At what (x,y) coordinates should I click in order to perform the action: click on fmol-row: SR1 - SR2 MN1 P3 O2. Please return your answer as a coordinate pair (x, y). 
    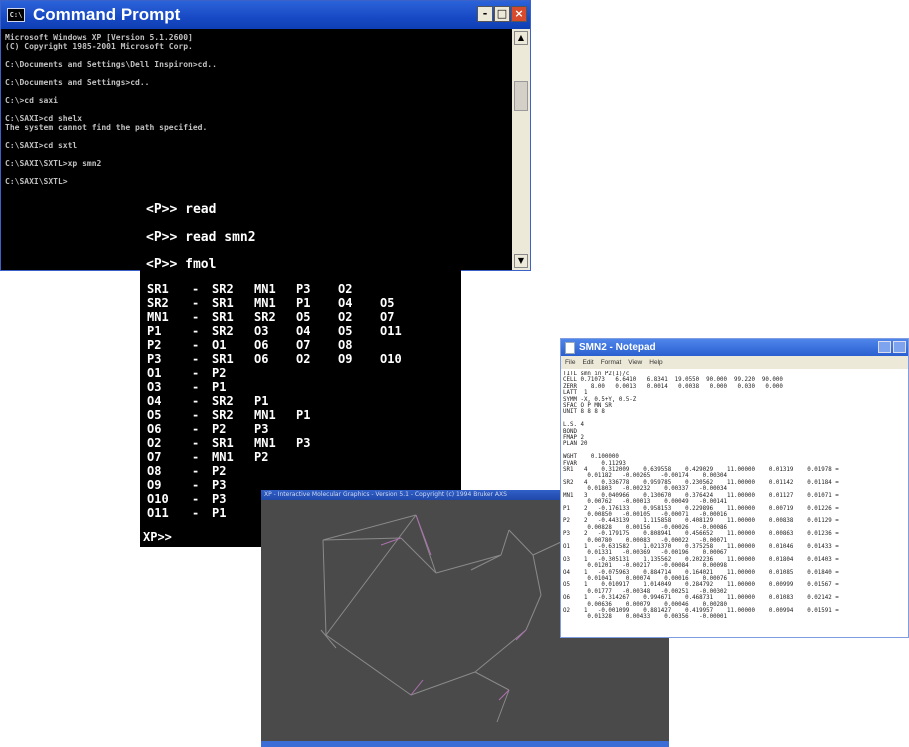
    Looking at the image, I should click on (284, 289).